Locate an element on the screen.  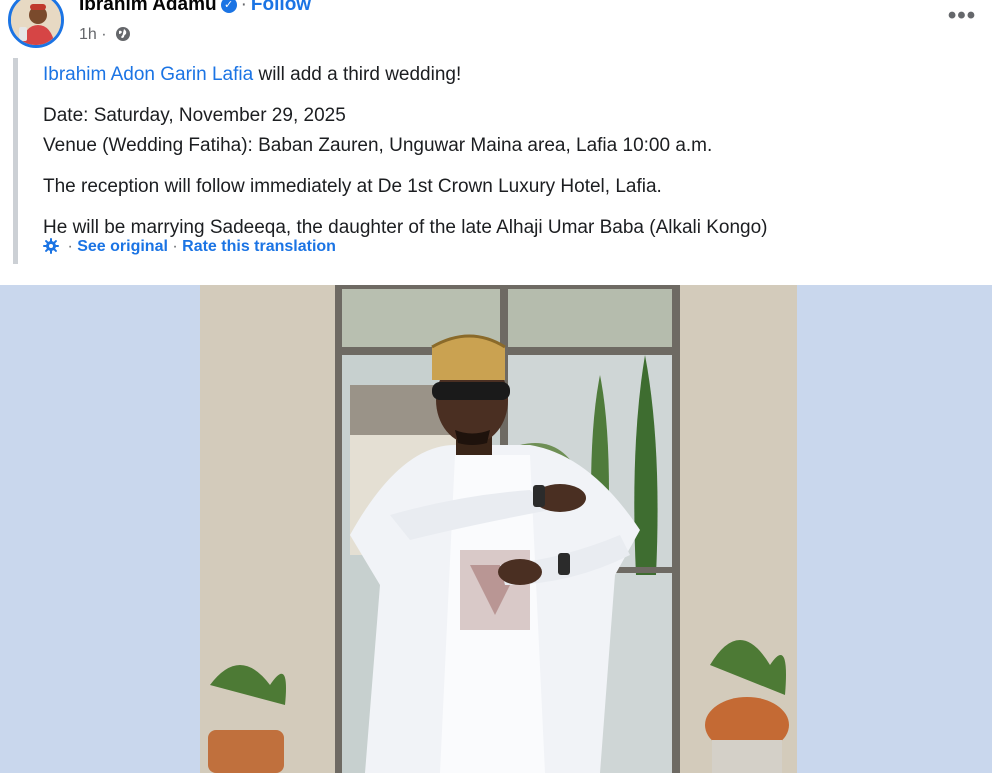
translation-bar: · See original · Rate this translation is located at coordinates (189, 247).